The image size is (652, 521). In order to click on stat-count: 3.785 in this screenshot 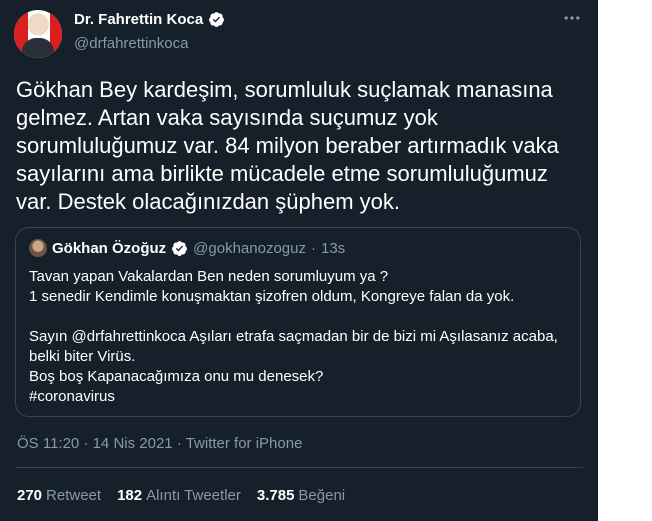, I will do `click(275, 495)`.